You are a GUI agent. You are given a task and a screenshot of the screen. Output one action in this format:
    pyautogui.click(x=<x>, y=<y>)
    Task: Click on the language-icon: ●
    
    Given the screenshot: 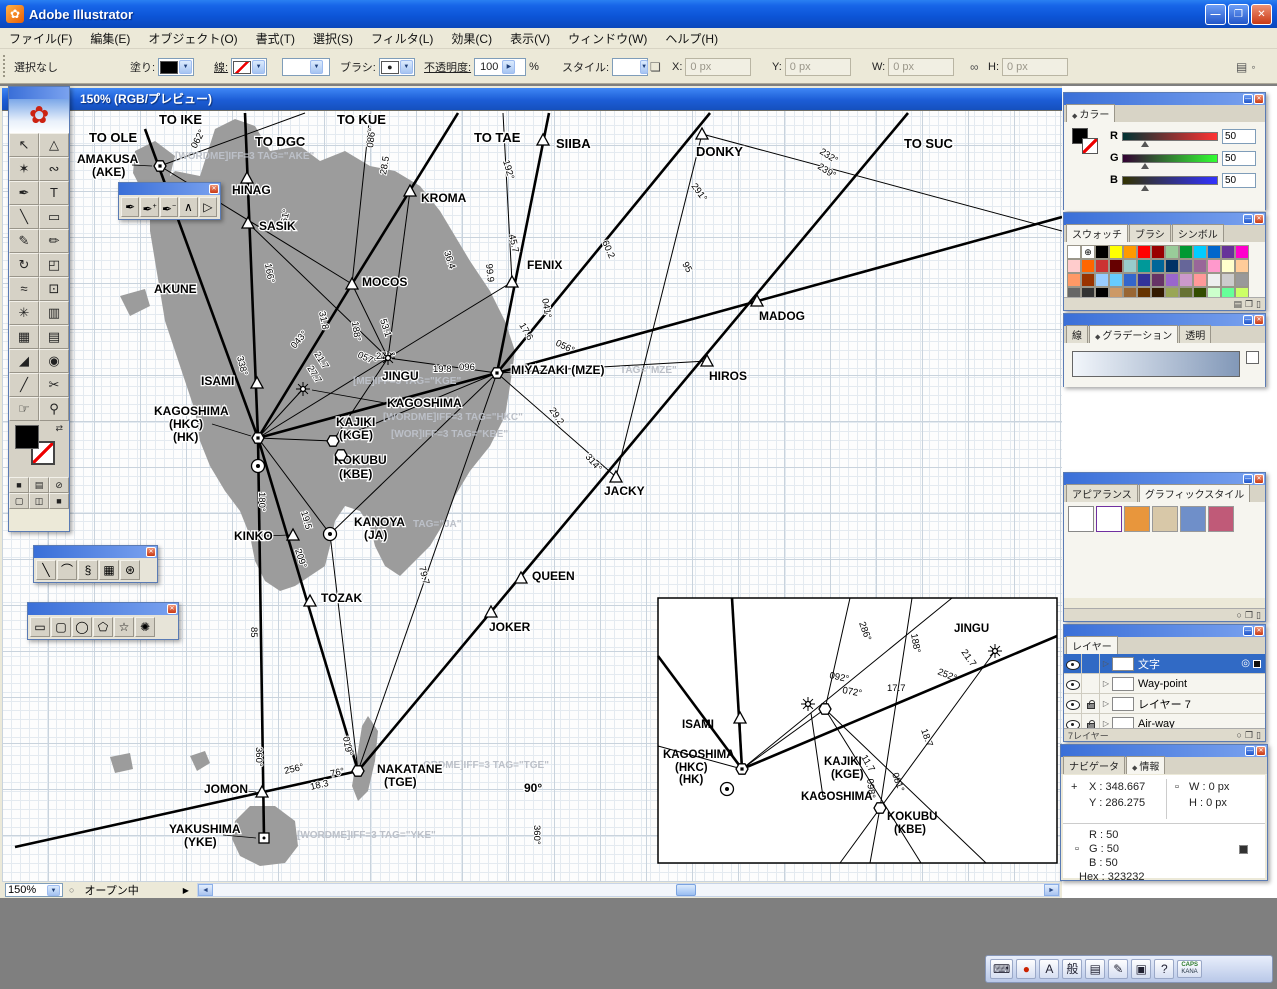 What is the action you would take?
    pyautogui.click(x=1026, y=969)
    